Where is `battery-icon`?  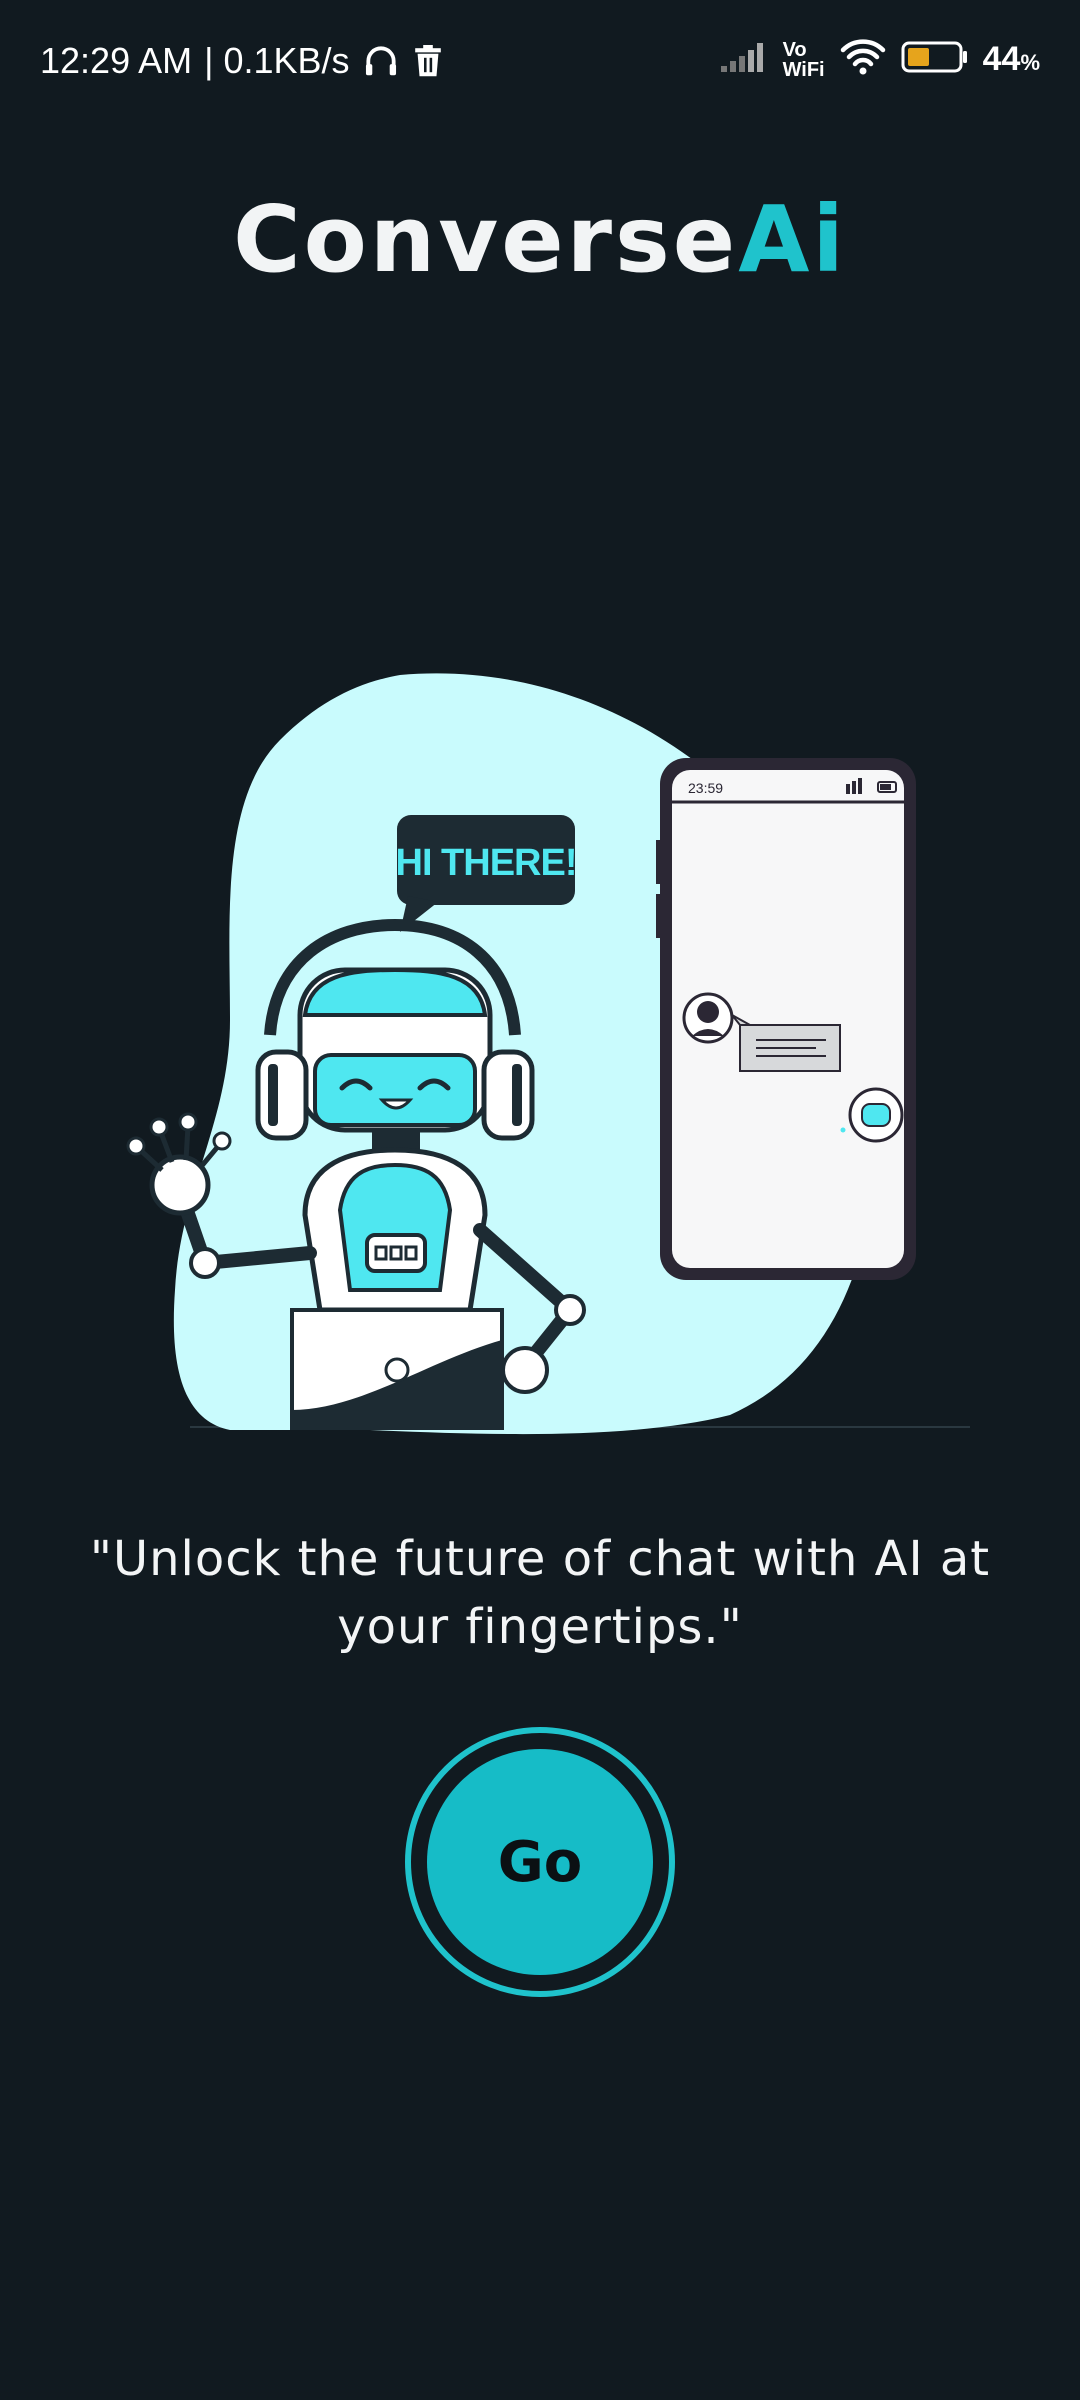
battery-icon is located at coordinates (935, 59).